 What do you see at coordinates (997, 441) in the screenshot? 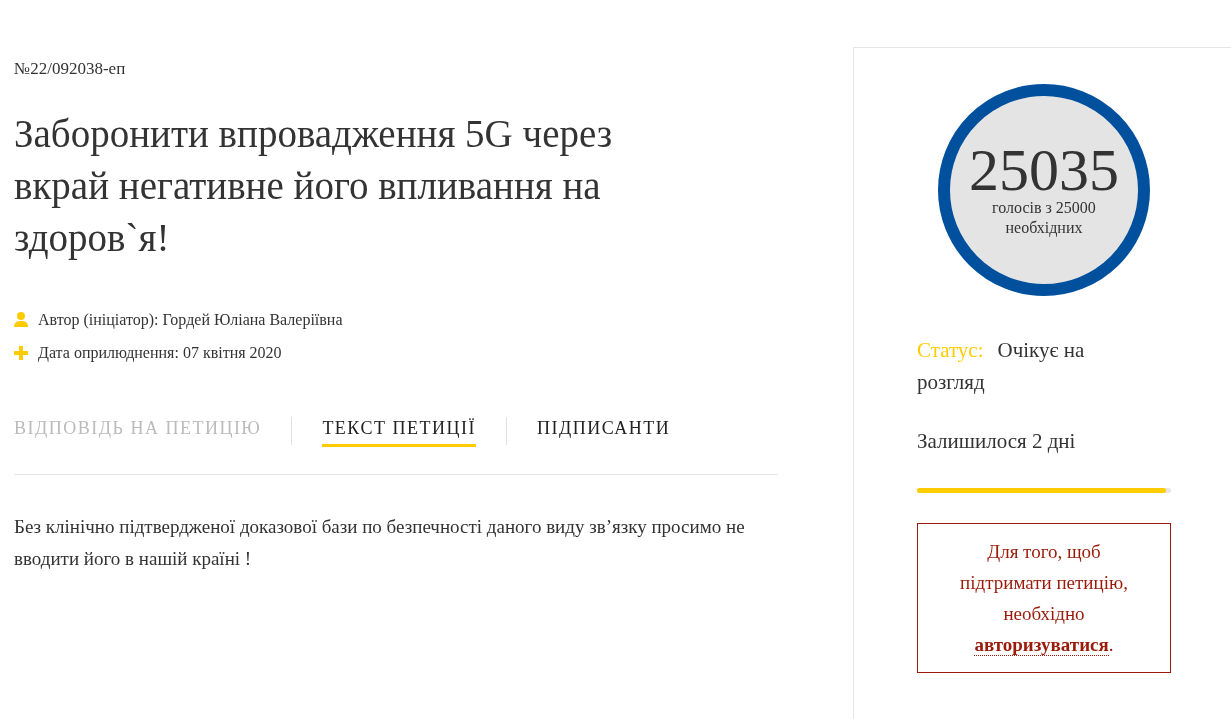
I see `remaining-time: Залишилося 2 дні` at bounding box center [997, 441].